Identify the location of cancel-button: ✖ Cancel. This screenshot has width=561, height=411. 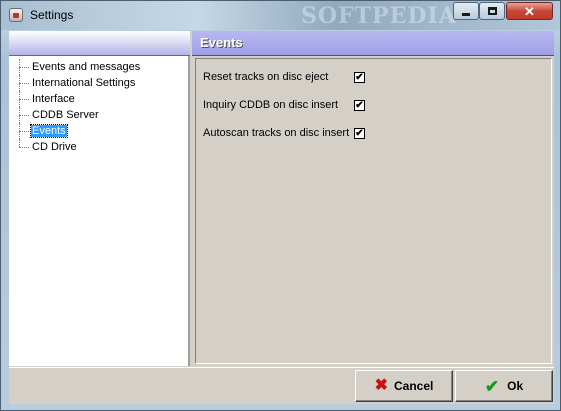
(404, 386).